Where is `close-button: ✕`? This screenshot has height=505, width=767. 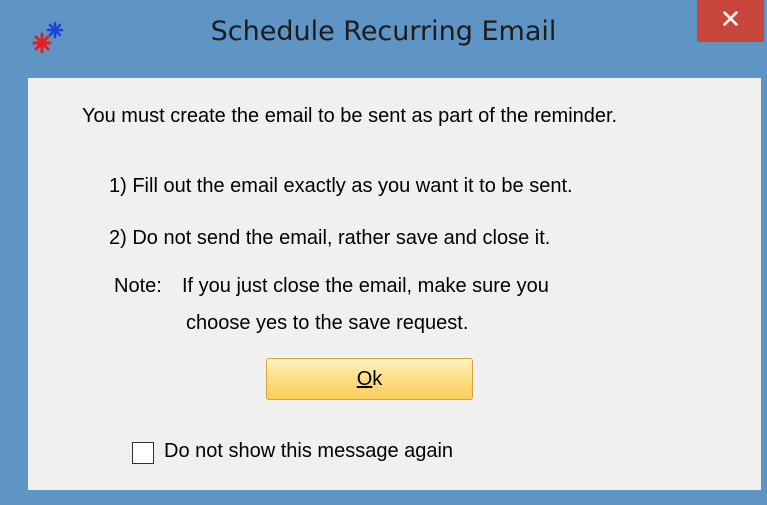
close-button: ✕ is located at coordinates (730, 21).